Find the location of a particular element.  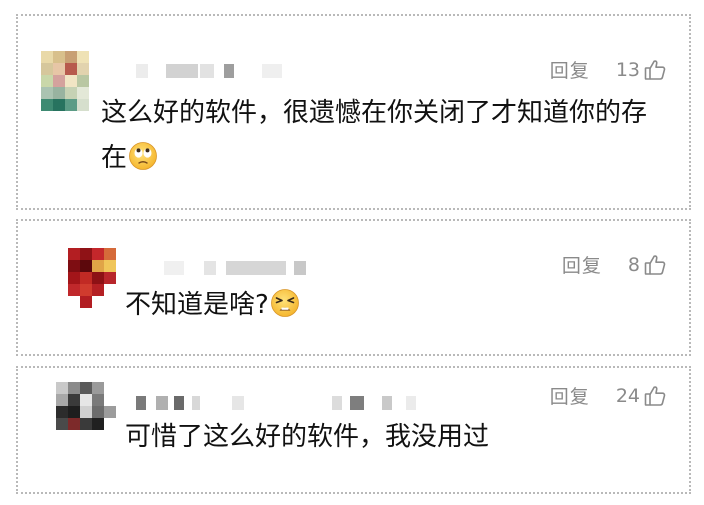

comment-text: 这么好的软件，很遗憾在你关闭了才知道你的存在 is located at coordinates (374, 135).